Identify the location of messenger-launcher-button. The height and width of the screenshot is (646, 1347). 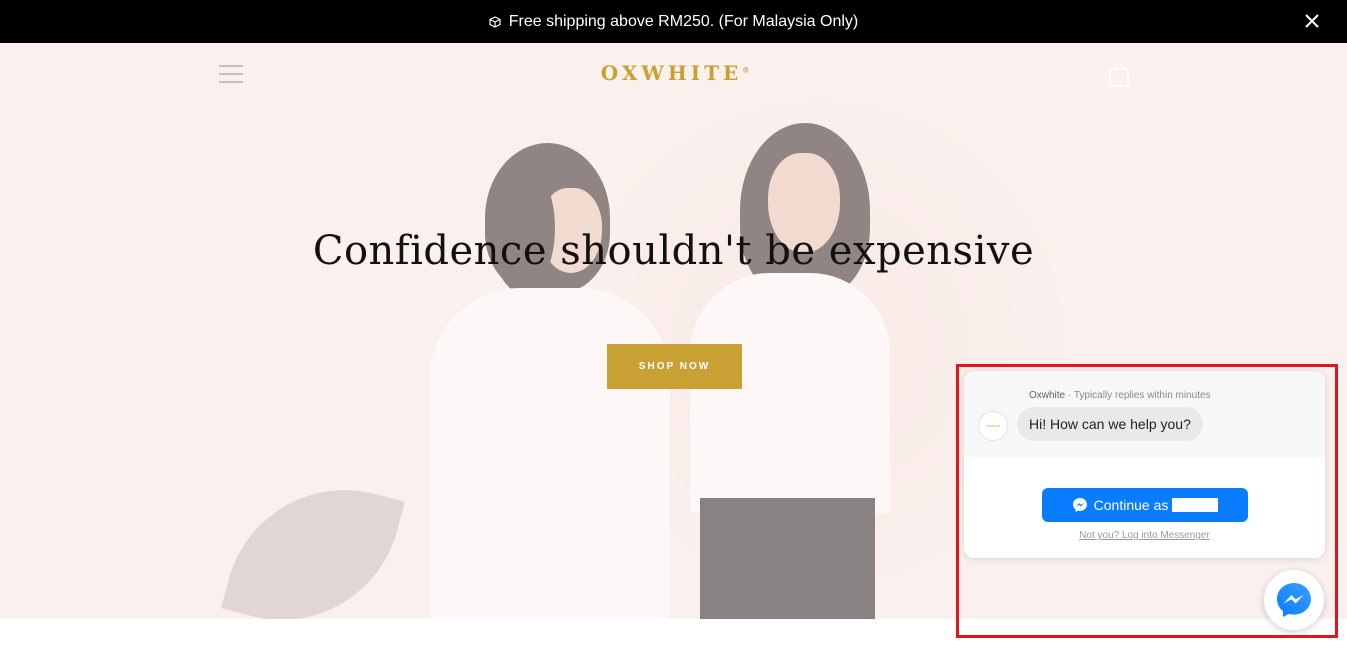
(1294, 600).